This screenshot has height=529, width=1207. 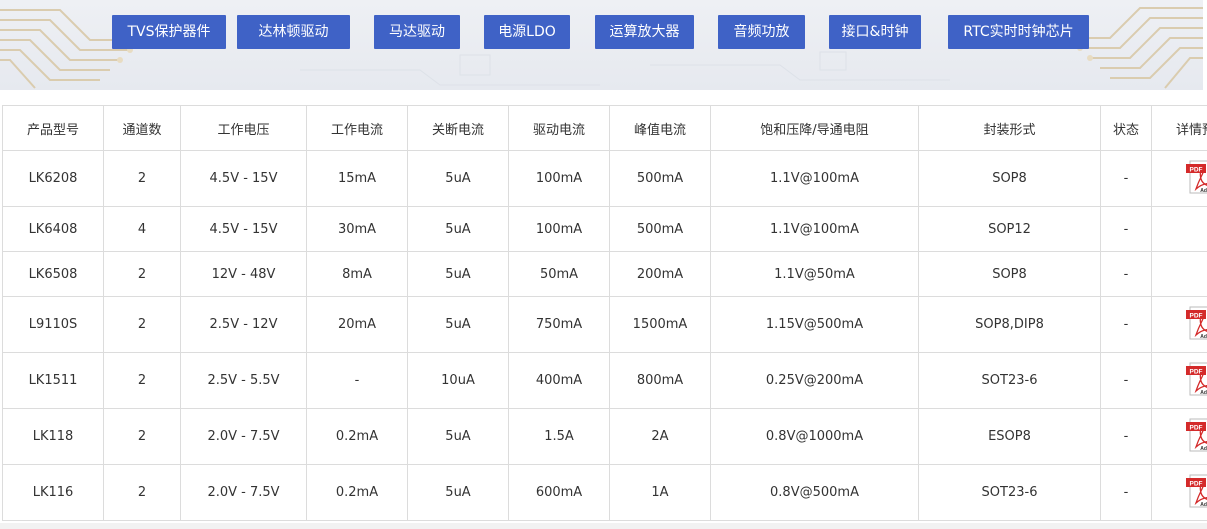 I want to click on category-button-8: RTC实时时钟芯片, so click(x=1018, y=32).